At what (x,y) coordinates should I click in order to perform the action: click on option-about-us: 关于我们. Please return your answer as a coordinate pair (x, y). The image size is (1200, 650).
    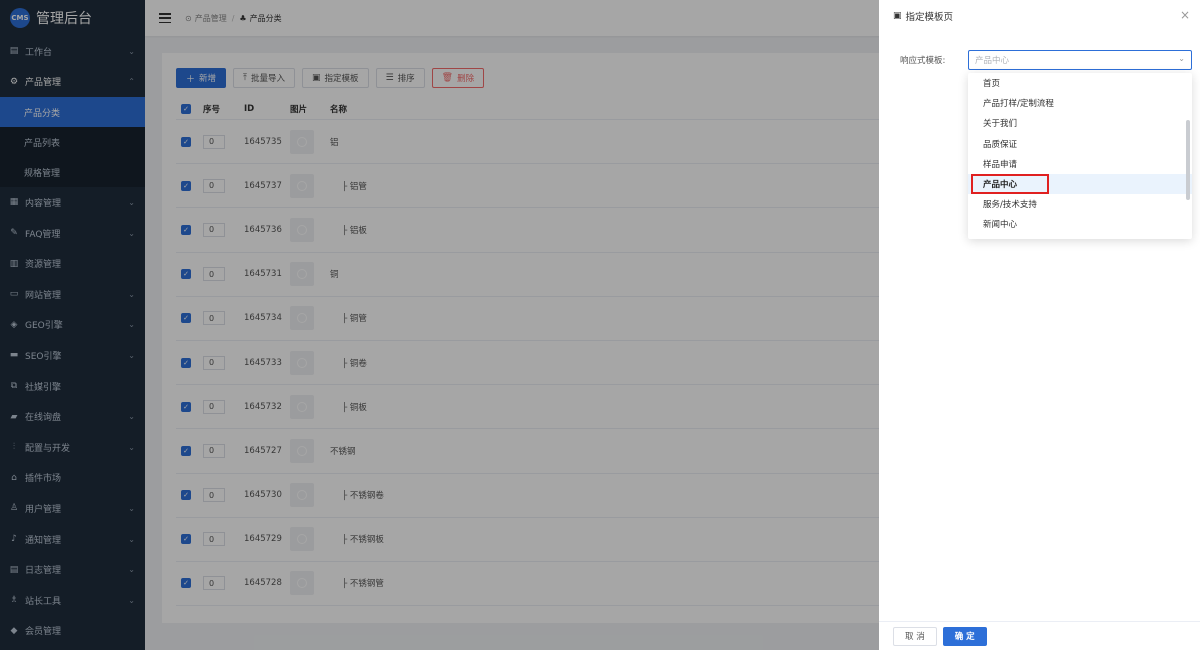
    Looking at the image, I should click on (1080, 123).